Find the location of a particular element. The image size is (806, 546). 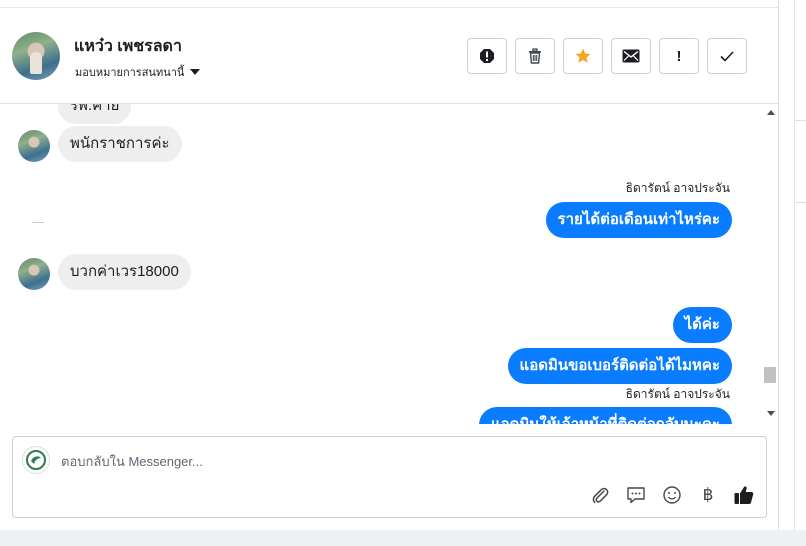

delete-button is located at coordinates (535, 56).